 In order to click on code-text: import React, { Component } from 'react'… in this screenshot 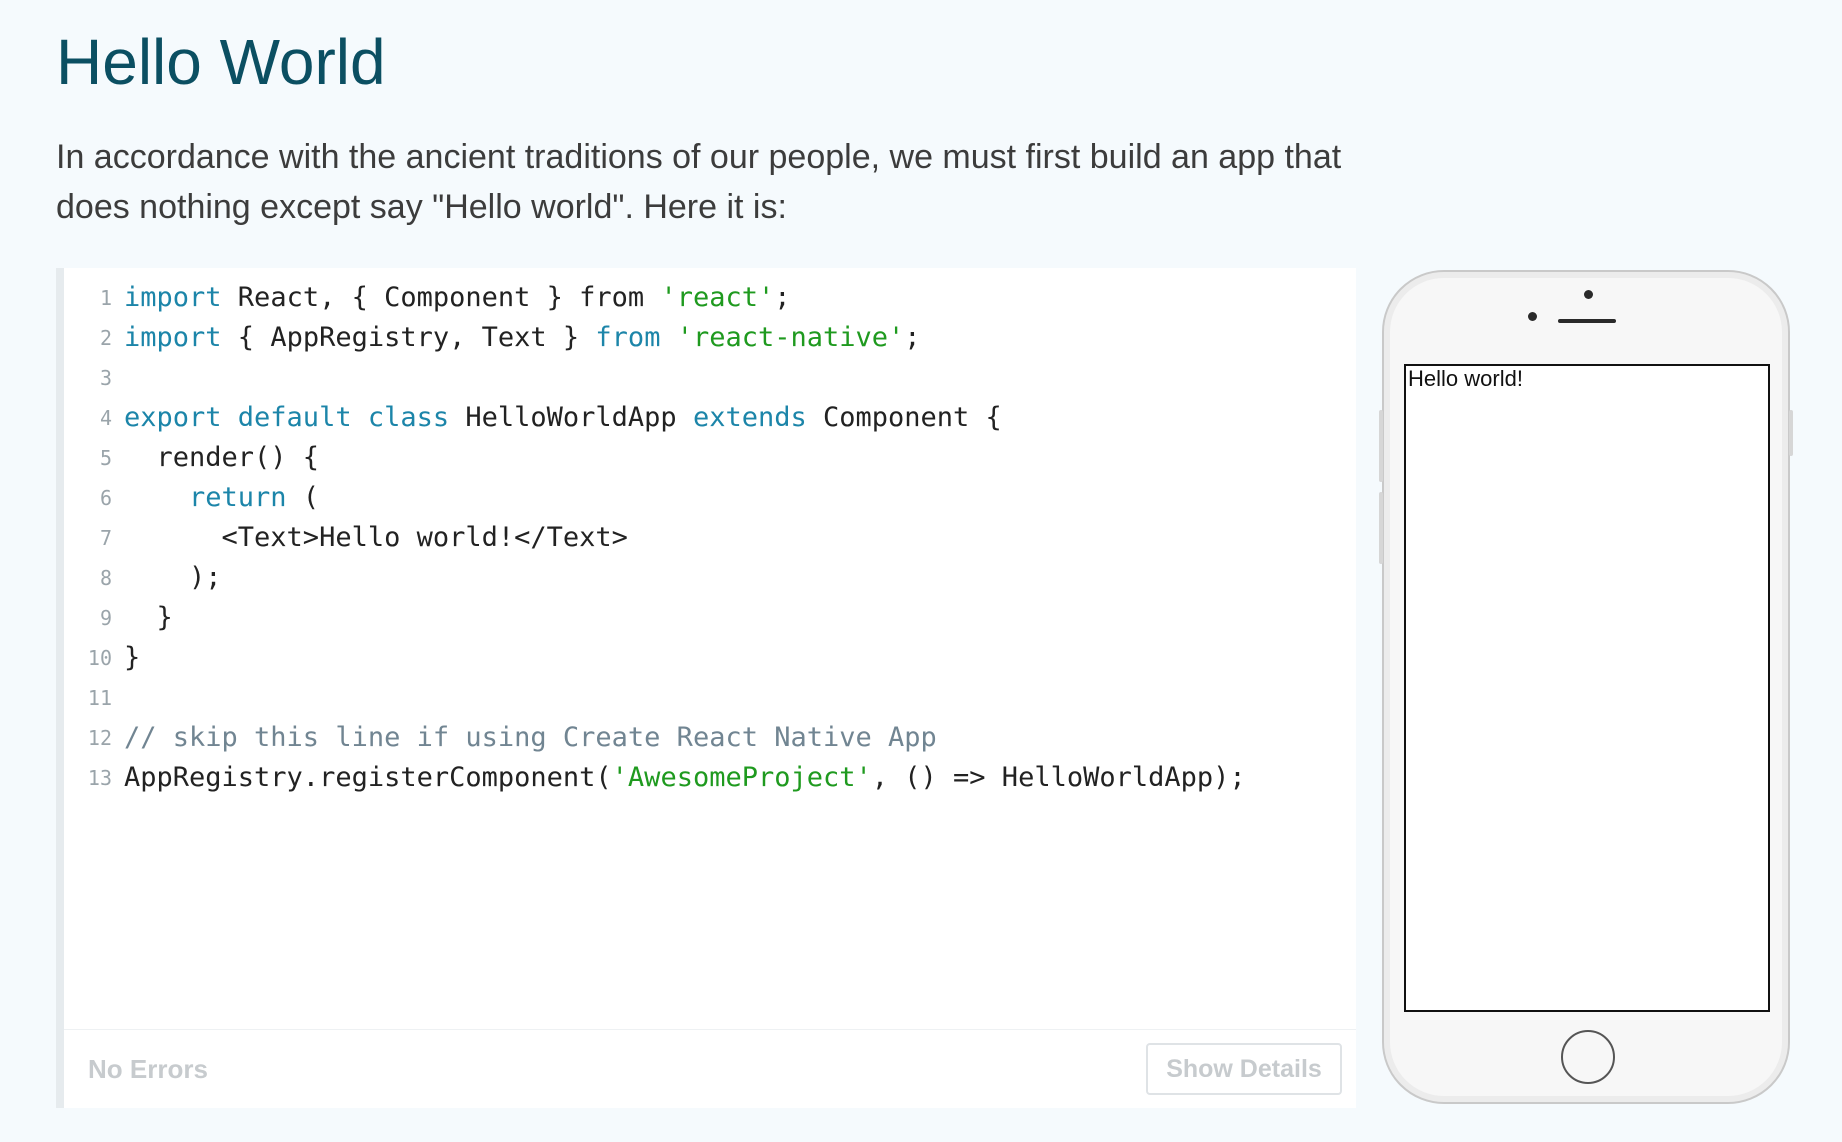, I will do `click(451, 298)`.